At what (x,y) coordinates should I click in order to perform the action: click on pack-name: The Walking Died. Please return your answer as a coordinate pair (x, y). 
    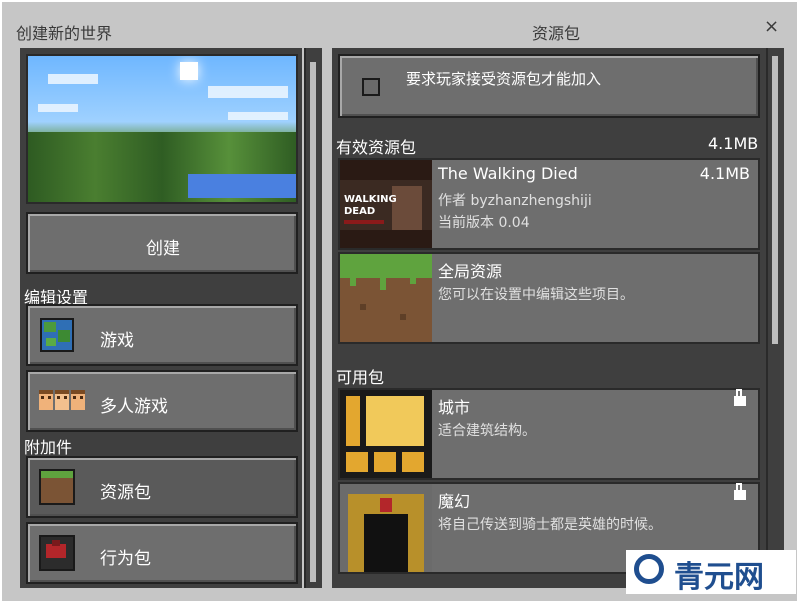
    Looking at the image, I should click on (508, 173).